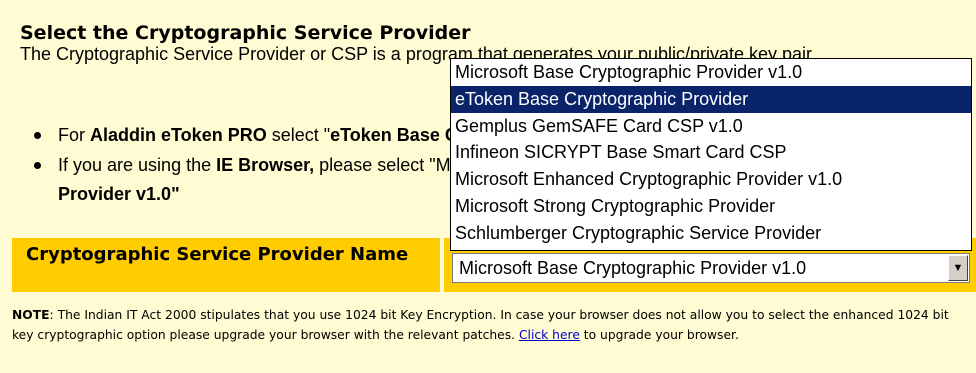 This screenshot has height=373, width=976. What do you see at coordinates (265, 165) in the screenshot?
I see `browser-name: IE Browser,` at bounding box center [265, 165].